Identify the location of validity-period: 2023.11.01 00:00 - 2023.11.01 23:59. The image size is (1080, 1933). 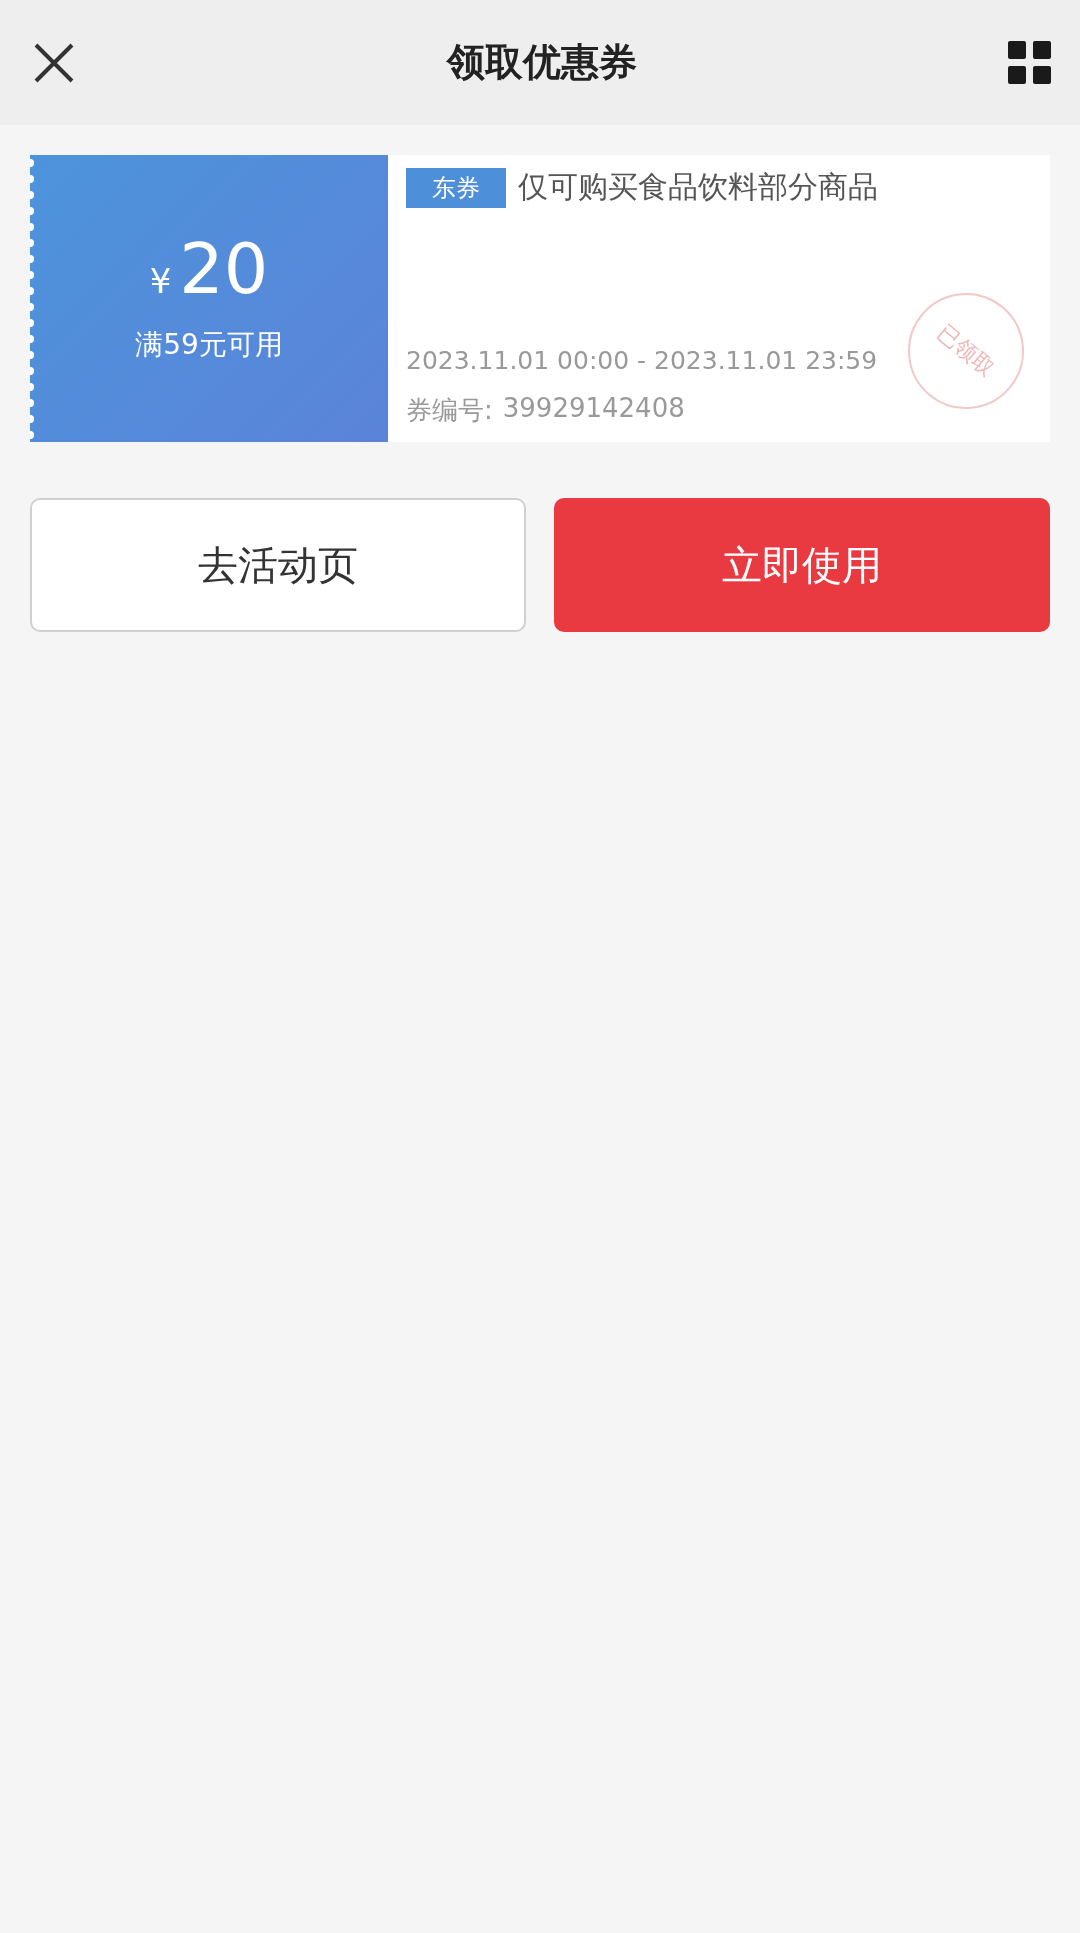
(642, 360).